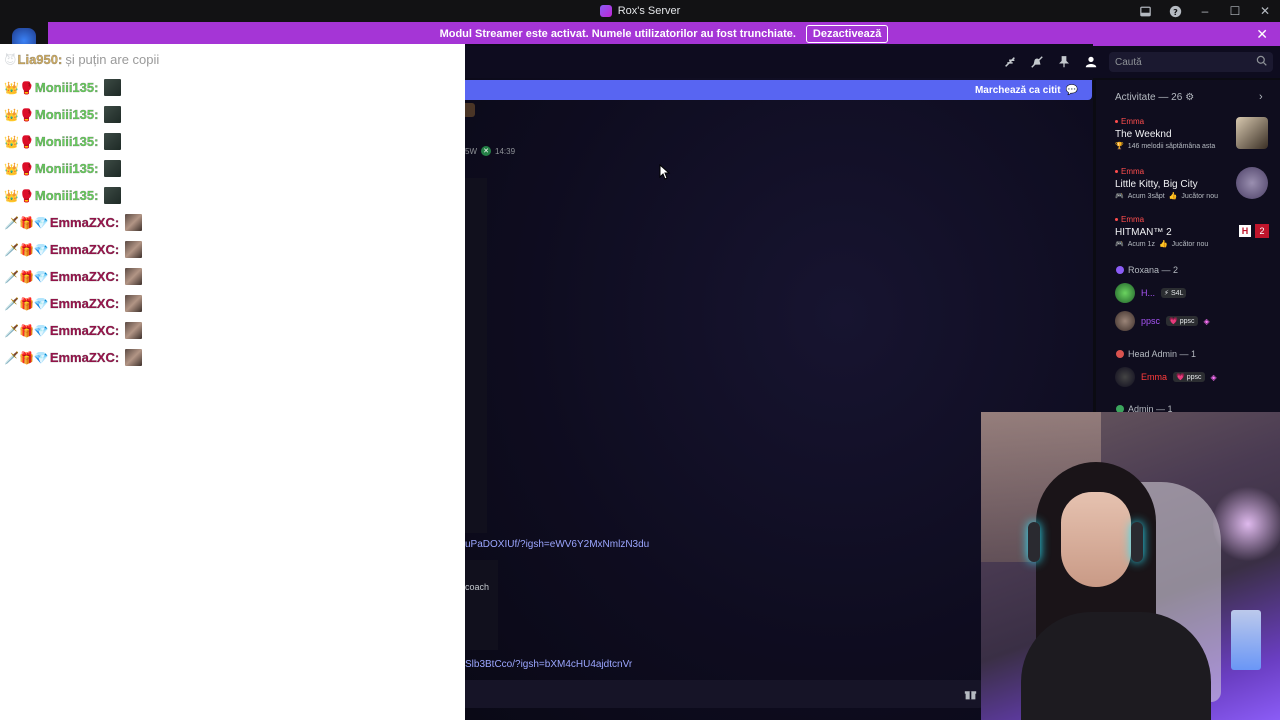  What do you see at coordinates (1265, 11) in the screenshot?
I see `close-window-icon: ✕` at bounding box center [1265, 11].